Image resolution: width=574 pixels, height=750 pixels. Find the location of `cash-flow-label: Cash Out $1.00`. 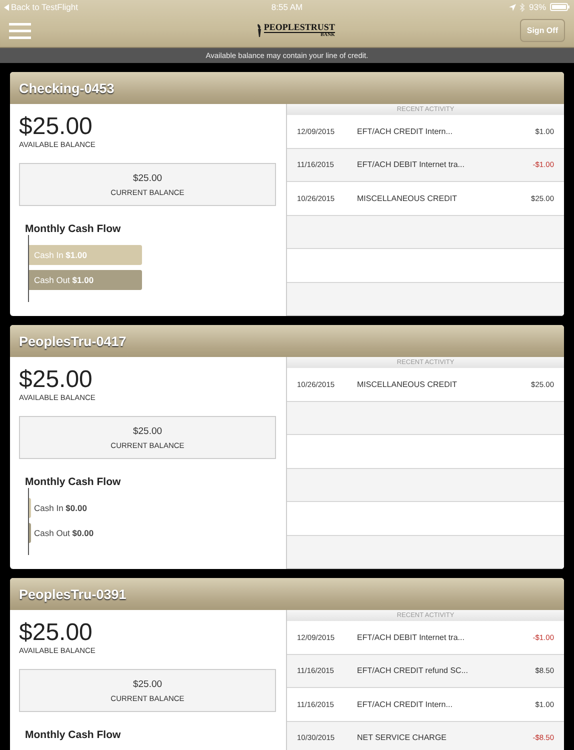

cash-flow-label: Cash Out $1.00 is located at coordinates (63, 281).